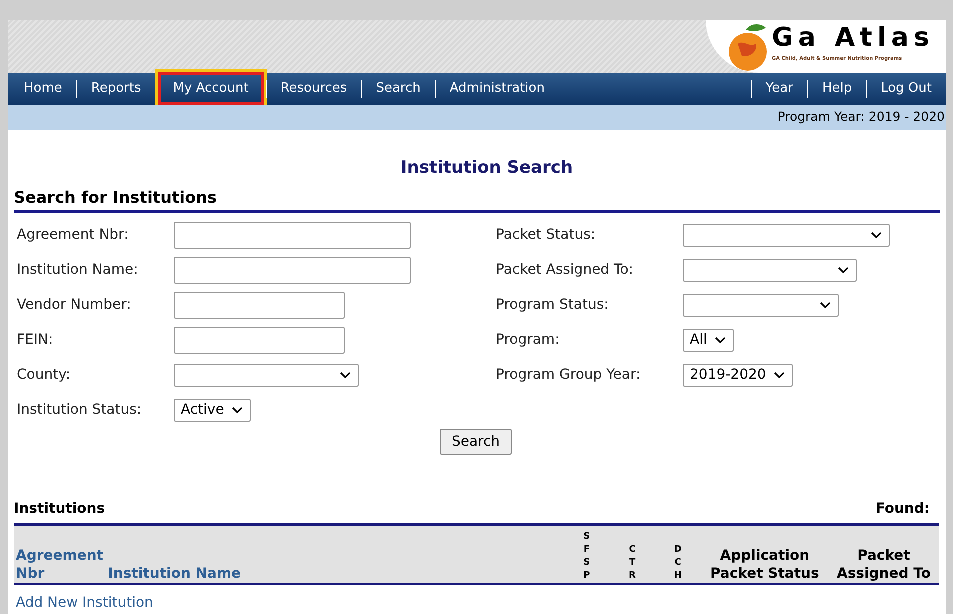  What do you see at coordinates (497, 89) in the screenshot?
I see `nav-link: Administration` at bounding box center [497, 89].